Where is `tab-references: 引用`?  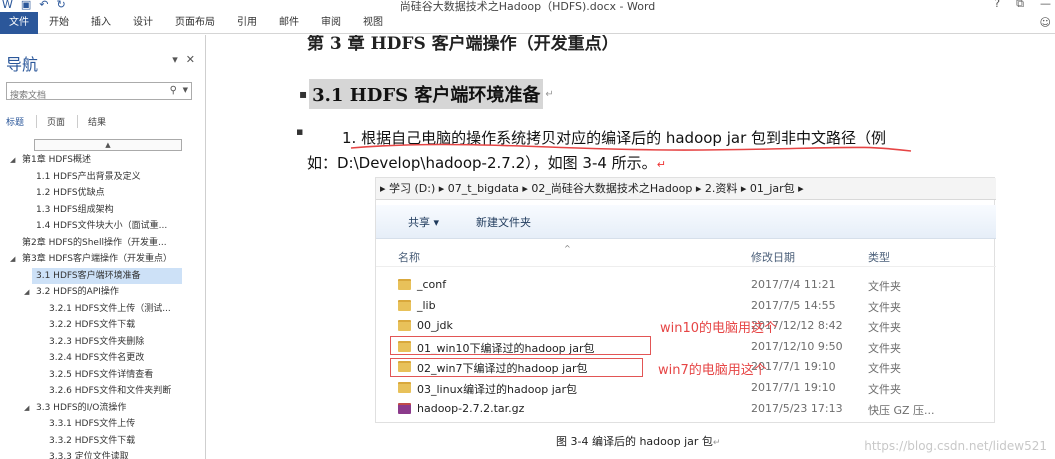
tab-references: 引用 is located at coordinates (247, 23).